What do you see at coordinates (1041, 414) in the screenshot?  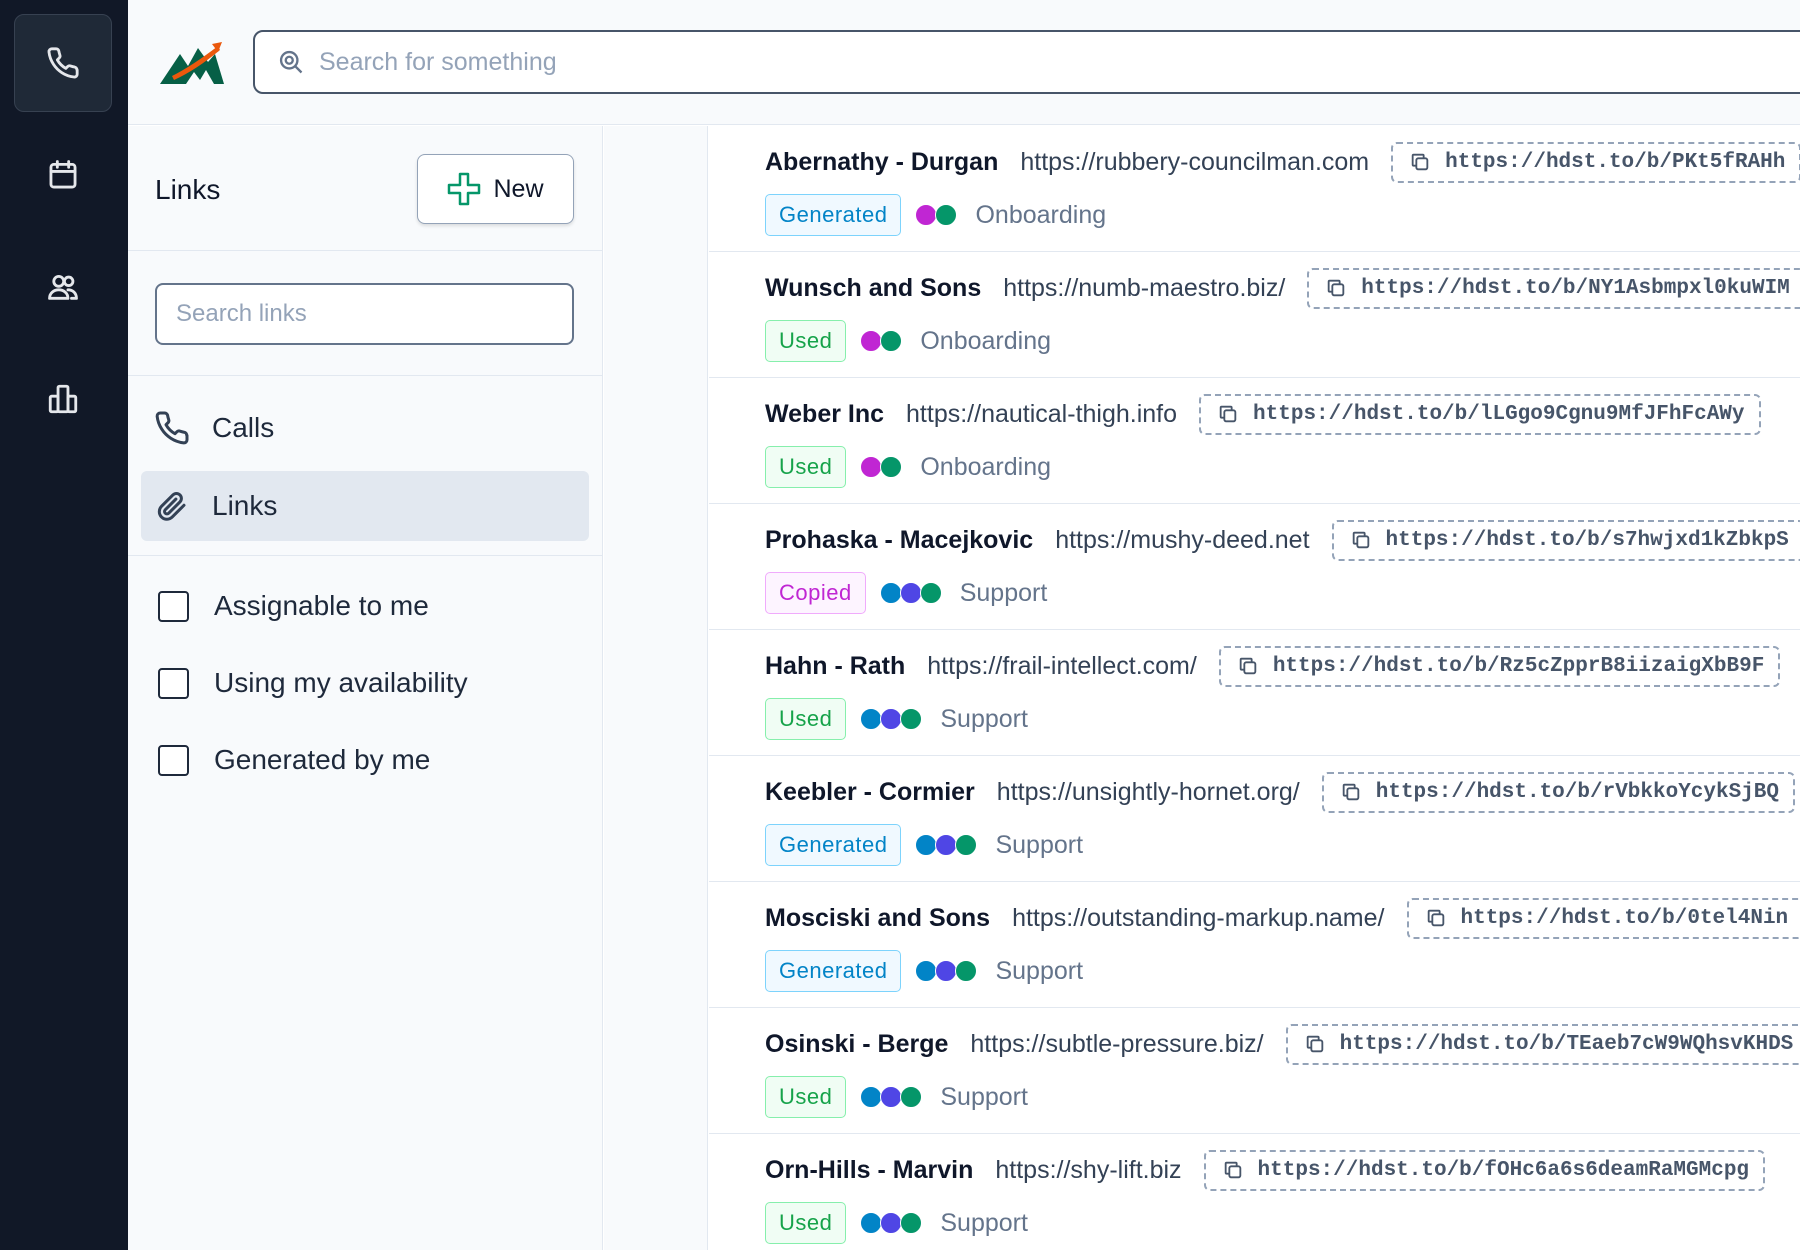 I see `company-url: https://nautical-thigh.info` at bounding box center [1041, 414].